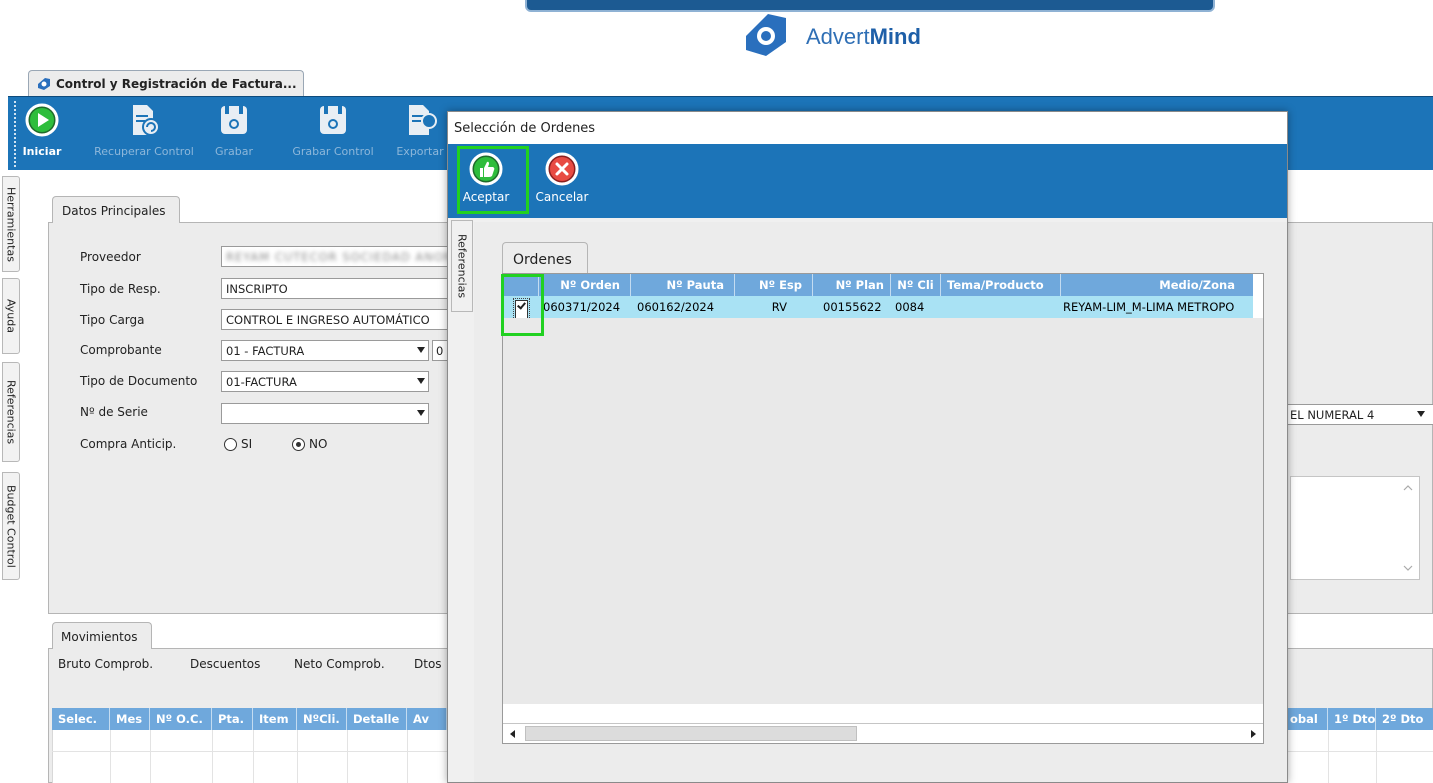  What do you see at coordinates (146, 120) in the screenshot?
I see `recover-doc-icon` at bounding box center [146, 120].